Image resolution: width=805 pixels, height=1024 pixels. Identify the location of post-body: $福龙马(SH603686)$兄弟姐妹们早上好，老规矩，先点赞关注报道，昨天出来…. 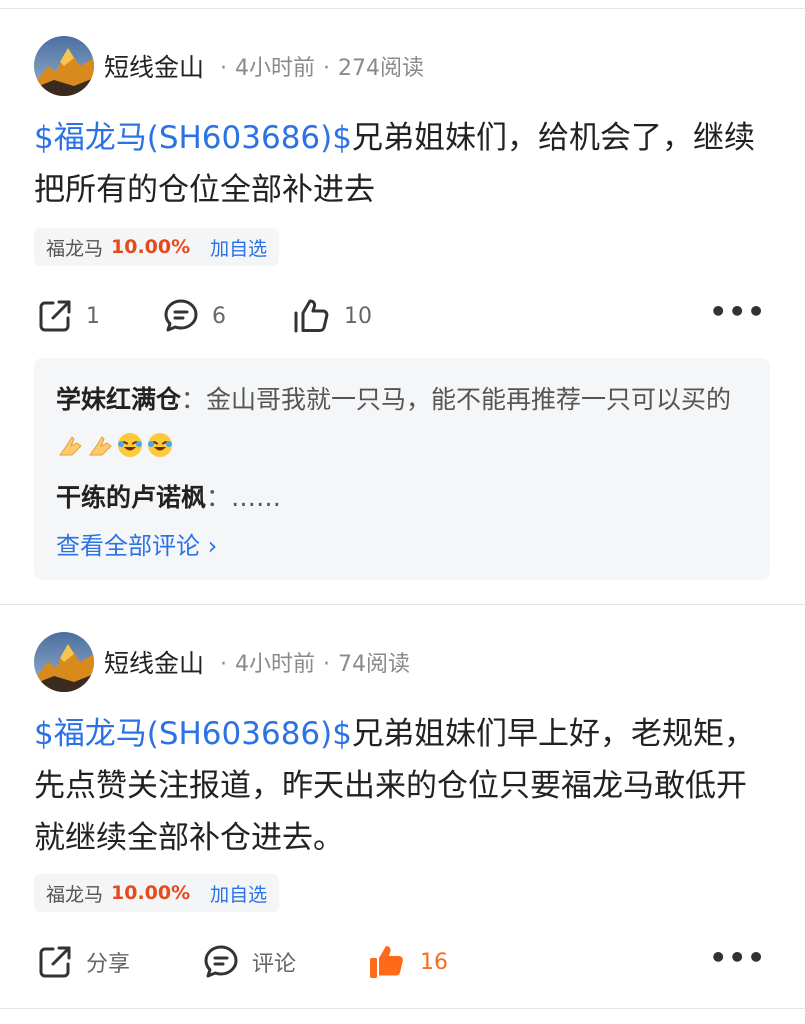
(404, 786).